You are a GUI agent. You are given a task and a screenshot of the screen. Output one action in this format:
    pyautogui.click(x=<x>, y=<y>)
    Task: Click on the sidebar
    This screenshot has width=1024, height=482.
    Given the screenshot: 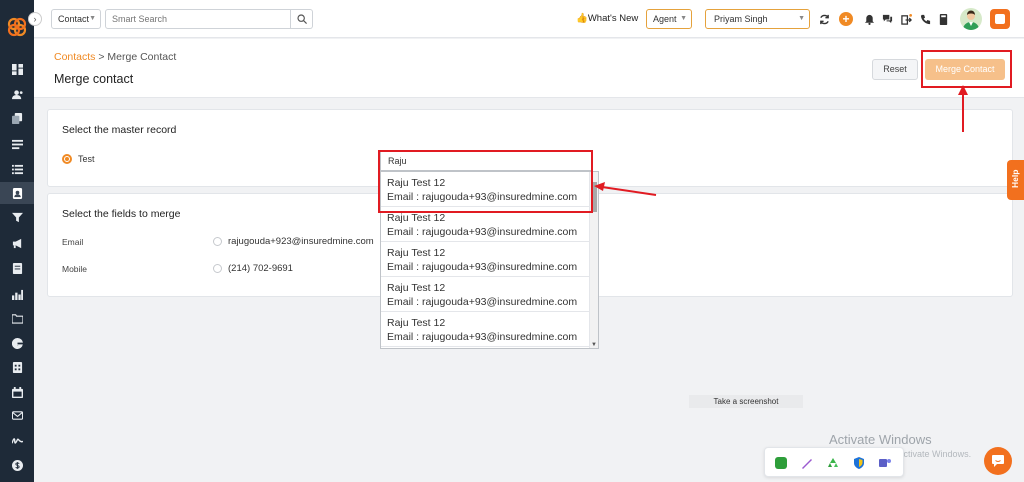 What is the action you would take?
    pyautogui.click(x=17, y=241)
    